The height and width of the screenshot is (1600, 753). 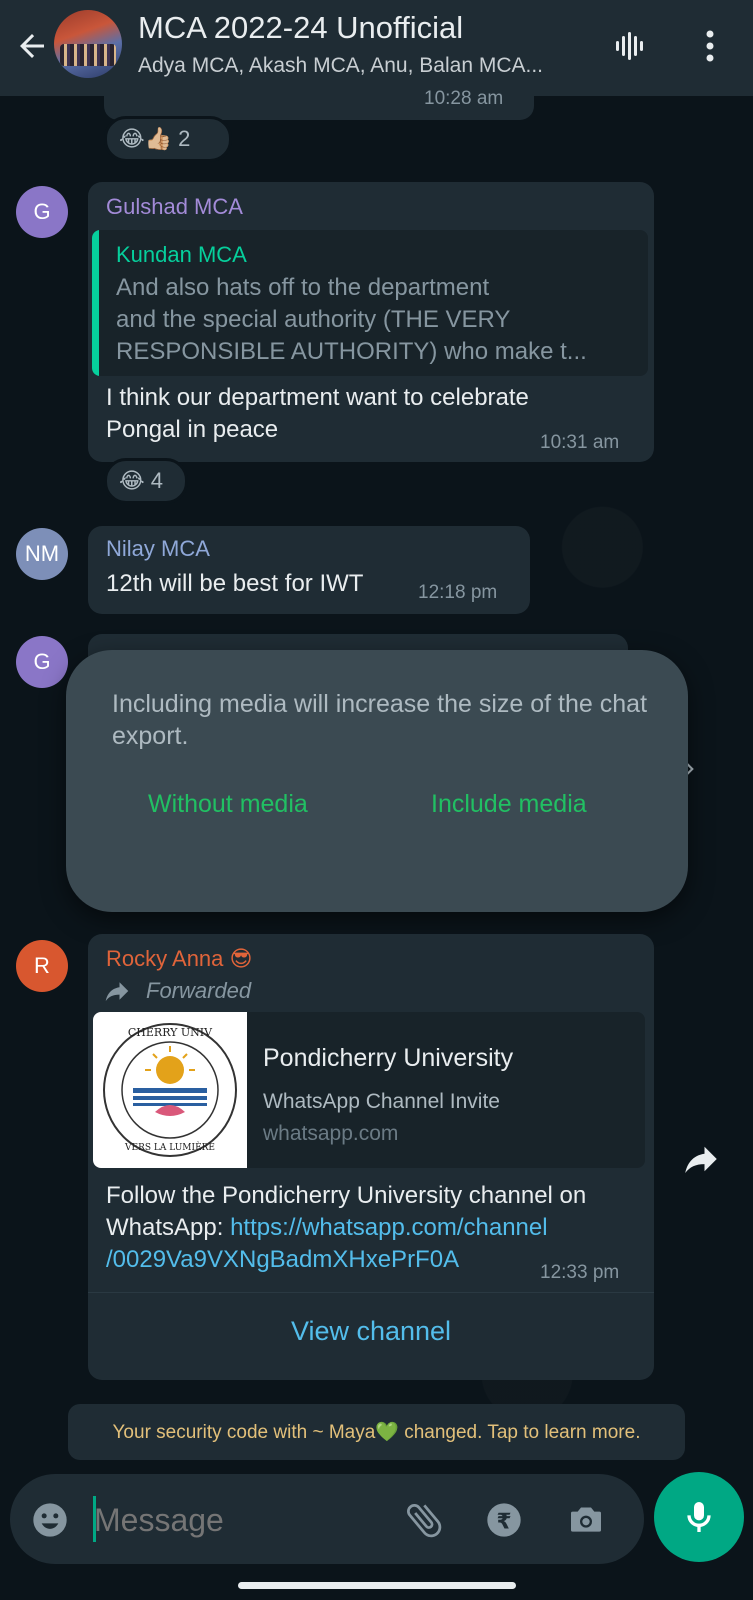 What do you see at coordinates (458, 592) in the screenshot?
I see `message-time: 12:18 pm` at bounding box center [458, 592].